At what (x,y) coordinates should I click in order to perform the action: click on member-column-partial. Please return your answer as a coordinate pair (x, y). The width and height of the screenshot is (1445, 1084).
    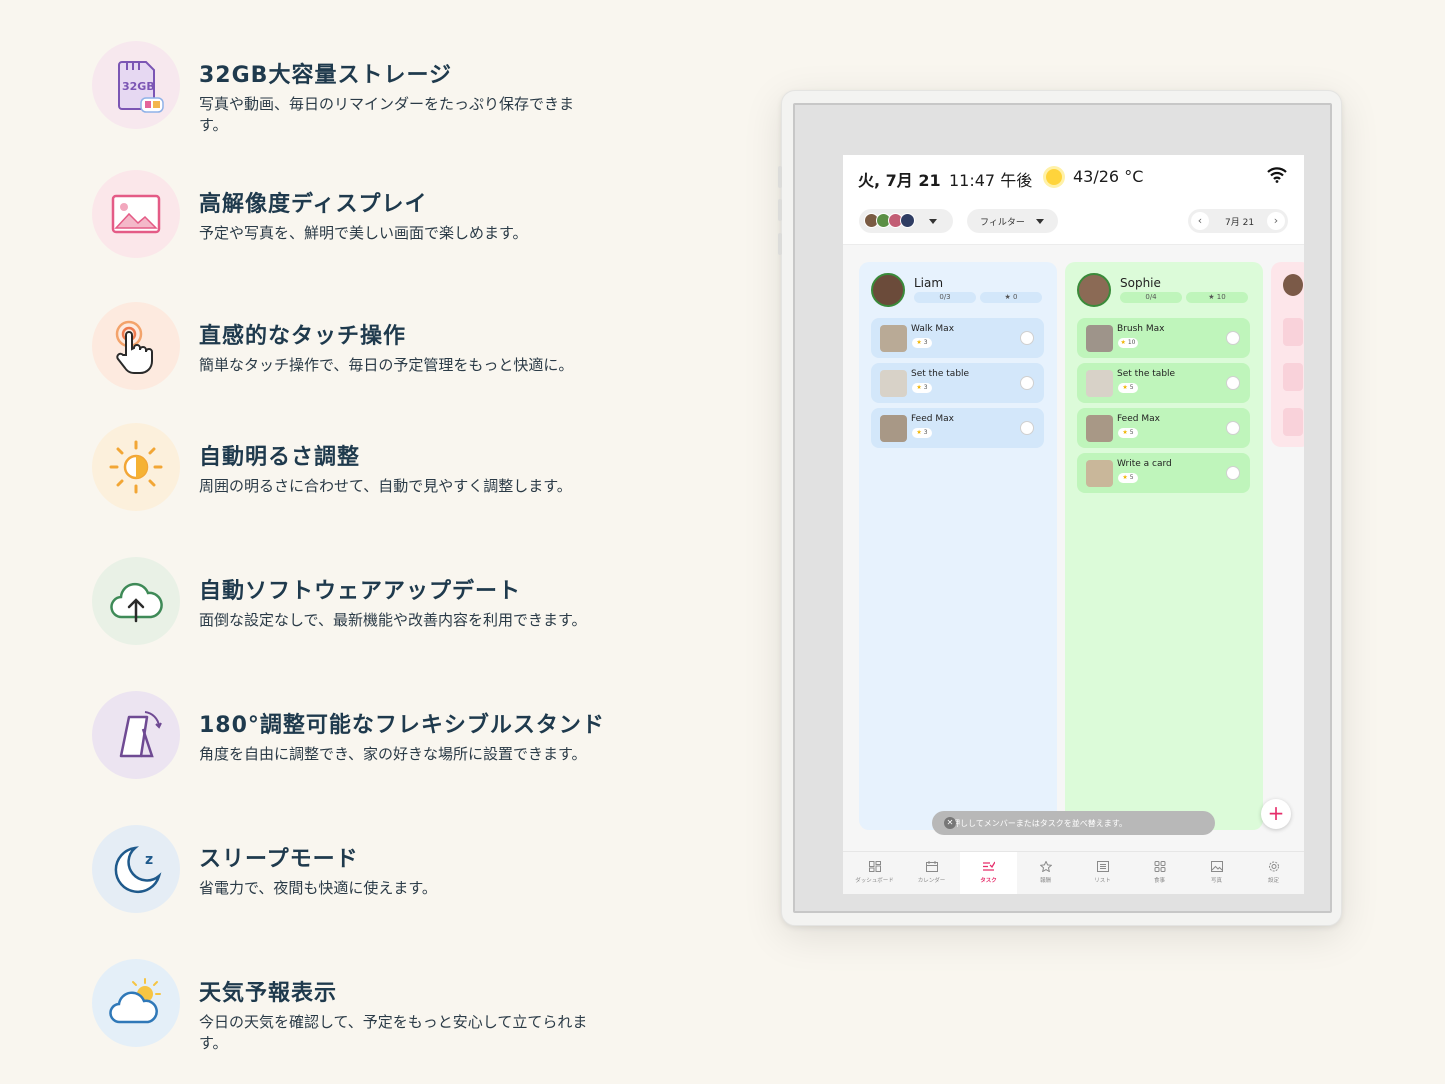
    Looking at the image, I should click on (1287, 354).